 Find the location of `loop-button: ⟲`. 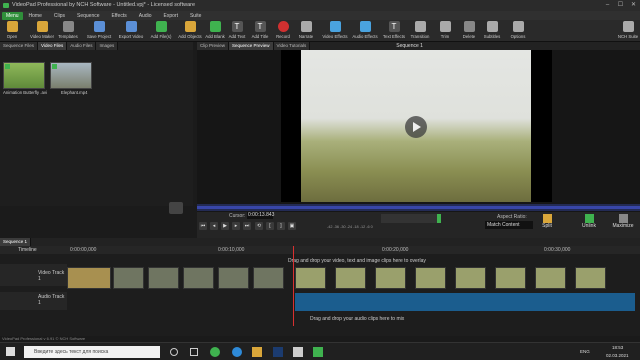

loop-button: ⟲ is located at coordinates (259, 226).